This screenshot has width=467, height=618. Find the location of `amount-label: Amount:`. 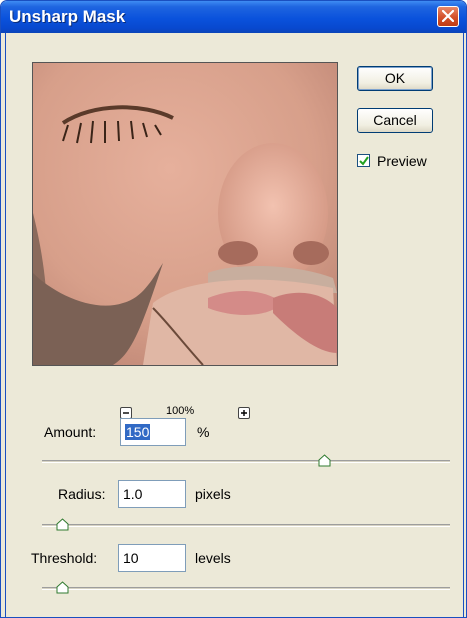

amount-label: Amount: is located at coordinates (70, 432).